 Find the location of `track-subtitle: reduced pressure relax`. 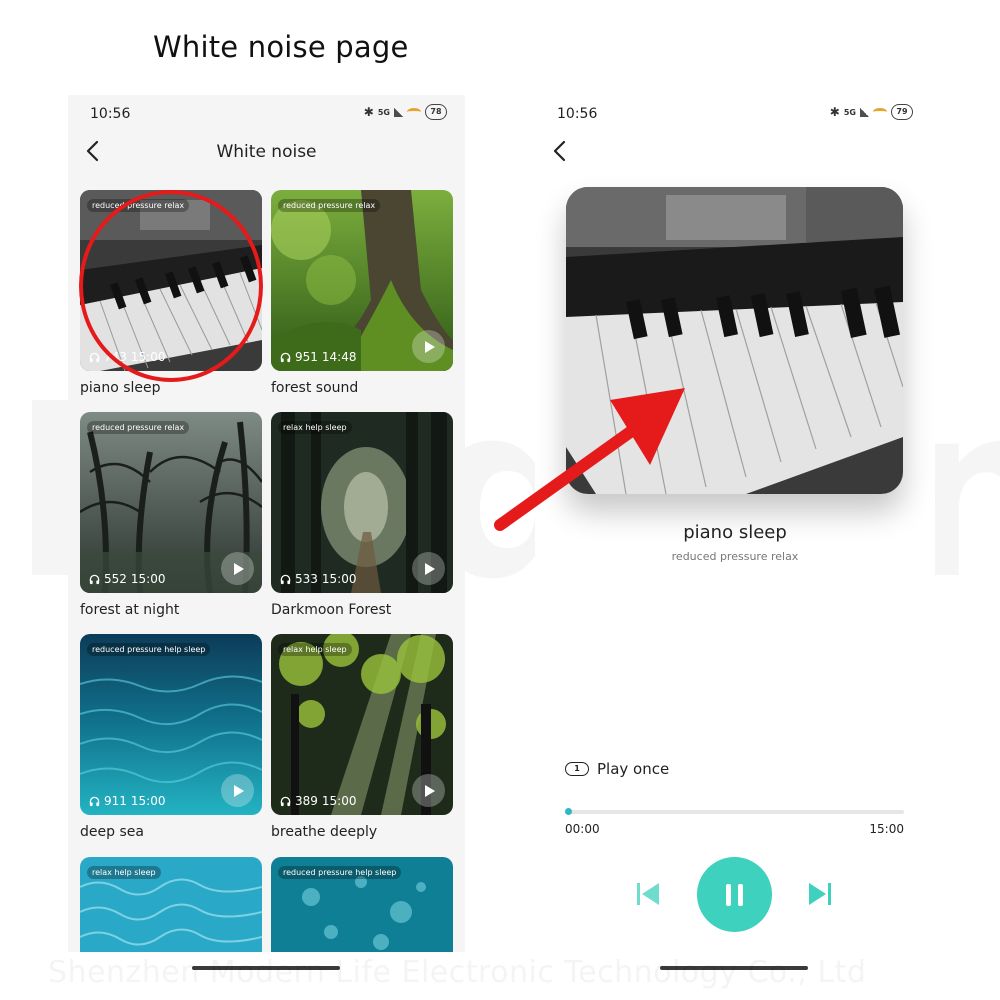

track-subtitle: reduced pressure relax is located at coordinates (735, 556).